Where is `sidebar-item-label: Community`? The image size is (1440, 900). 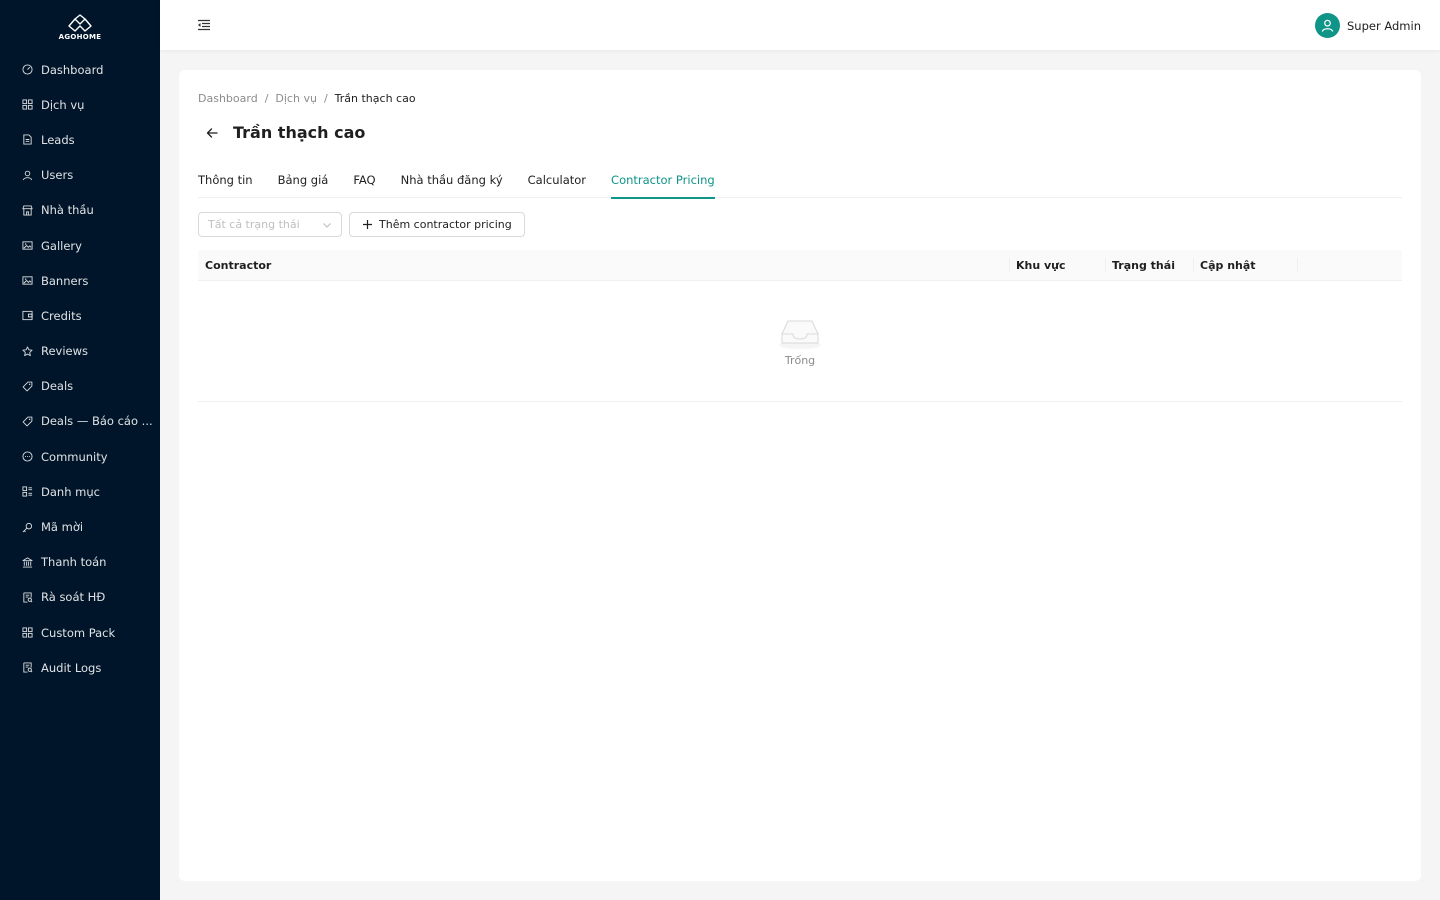
sidebar-item-label: Community is located at coordinates (74, 456).